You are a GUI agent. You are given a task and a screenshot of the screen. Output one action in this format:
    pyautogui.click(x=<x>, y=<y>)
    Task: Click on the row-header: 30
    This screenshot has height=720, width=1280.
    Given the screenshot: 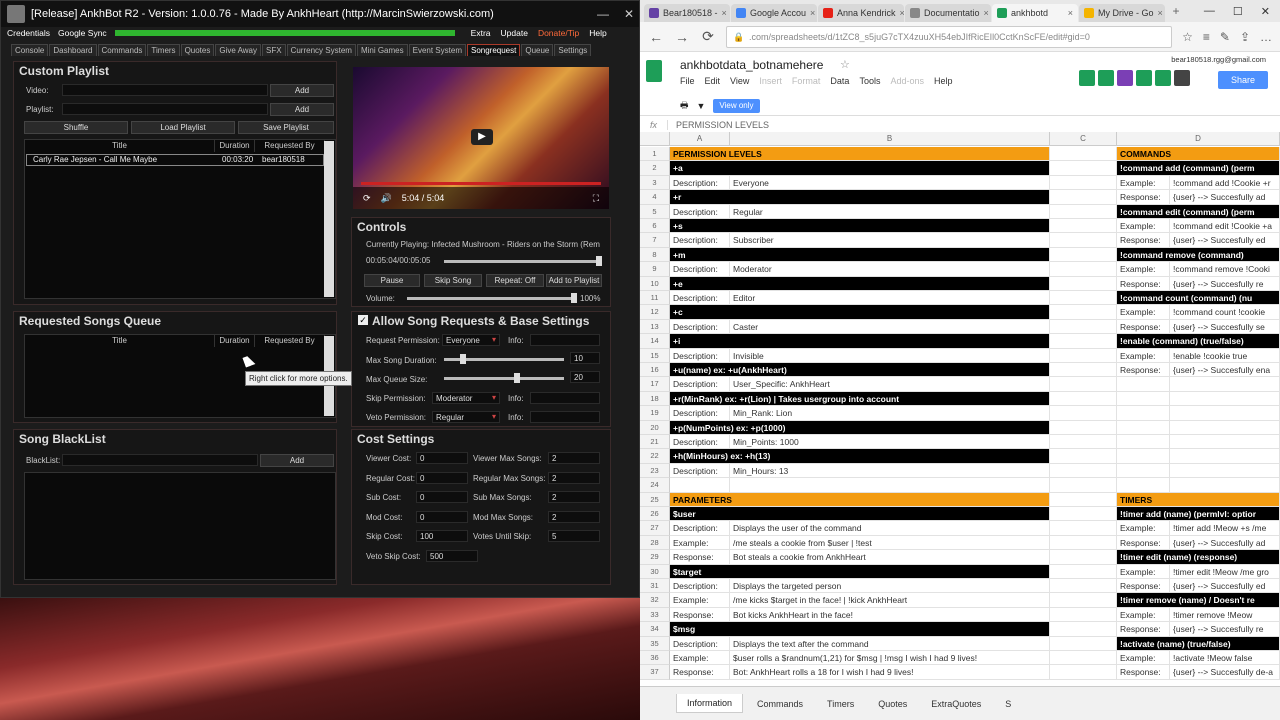 What is the action you would take?
    pyautogui.click(x=655, y=571)
    